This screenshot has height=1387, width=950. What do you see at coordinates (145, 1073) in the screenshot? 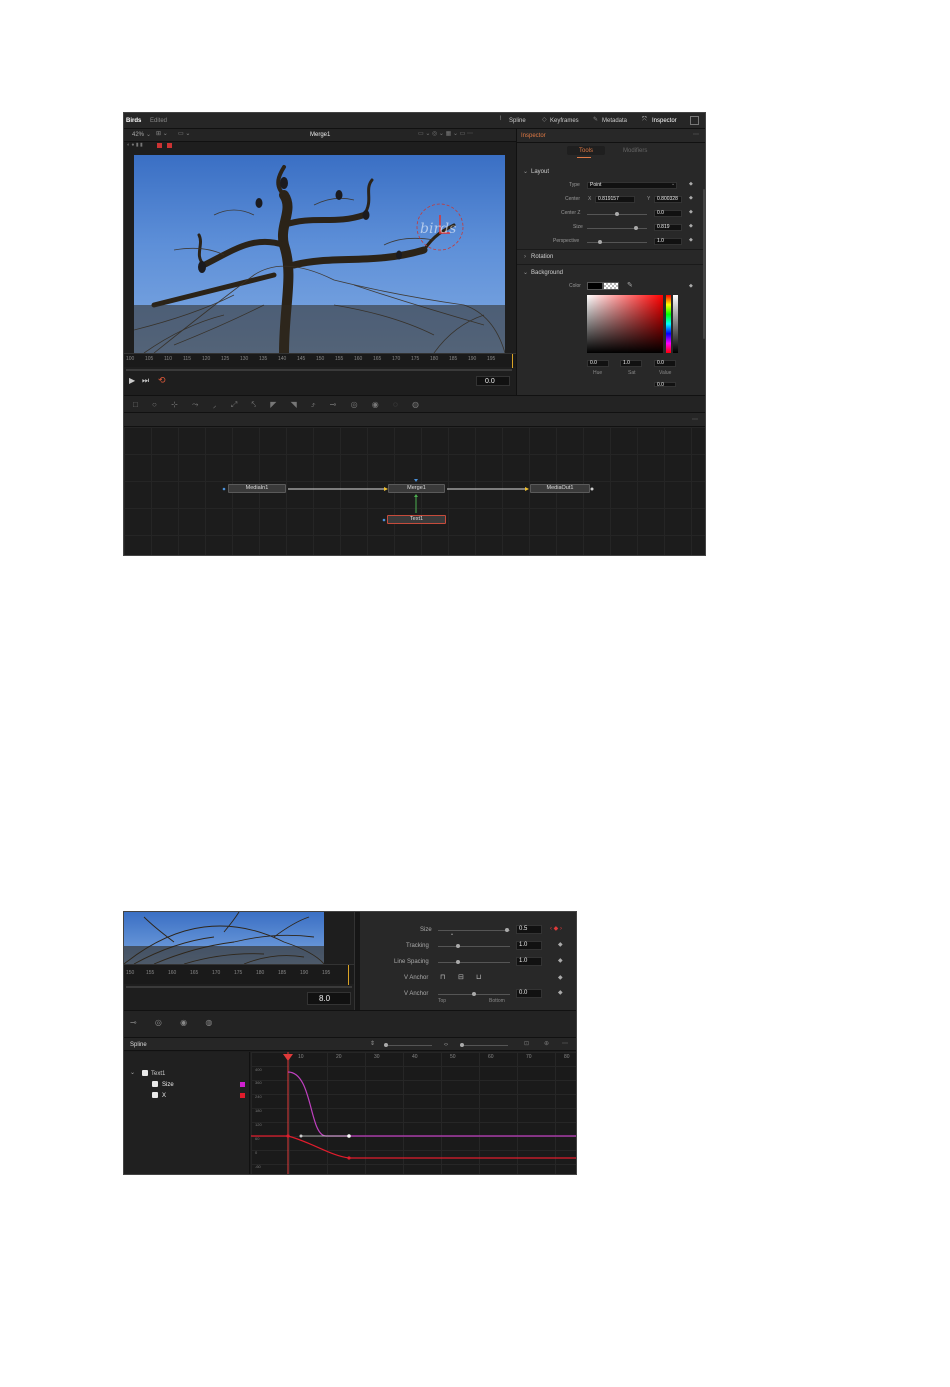
I see `text1-checkbox` at bounding box center [145, 1073].